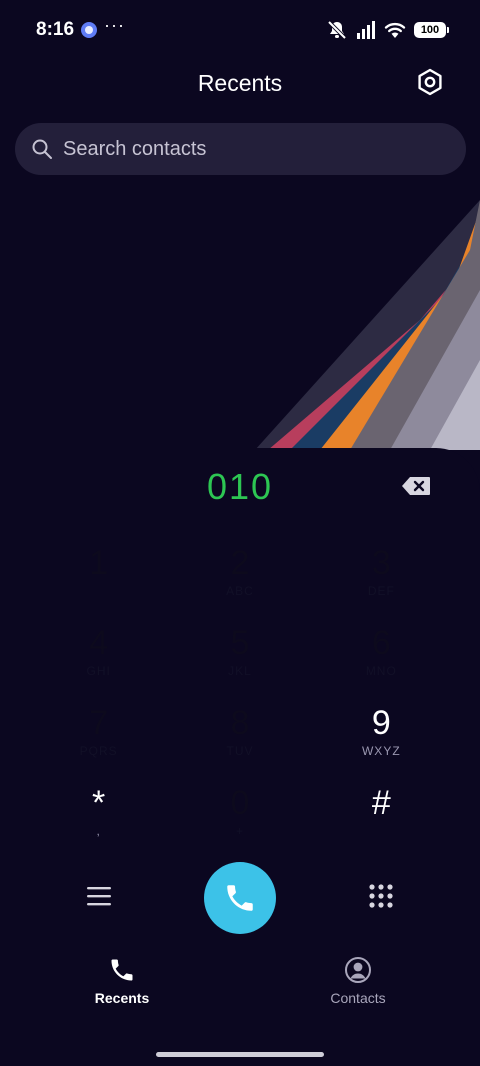 This screenshot has height=1066, width=480. What do you see at coordinates (358, 970) in the screenshot?
I see `contact-icon` at bounding box center [358, 970].